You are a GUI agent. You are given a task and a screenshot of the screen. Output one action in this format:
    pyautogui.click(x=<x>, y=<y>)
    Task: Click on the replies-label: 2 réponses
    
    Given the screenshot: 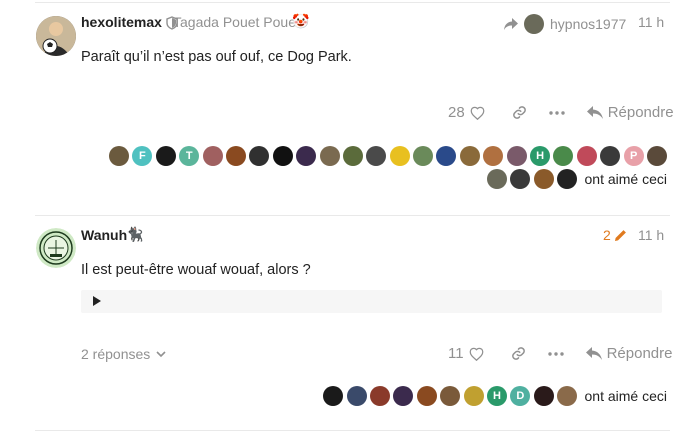 What is the action you would take?
    pyautogui.click(x=116, y=354)
    